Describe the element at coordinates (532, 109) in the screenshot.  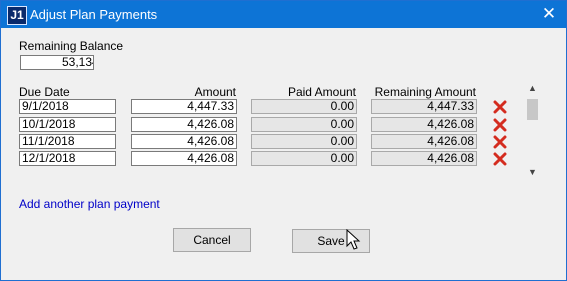
I see `scrollbar-thumb` at that location.